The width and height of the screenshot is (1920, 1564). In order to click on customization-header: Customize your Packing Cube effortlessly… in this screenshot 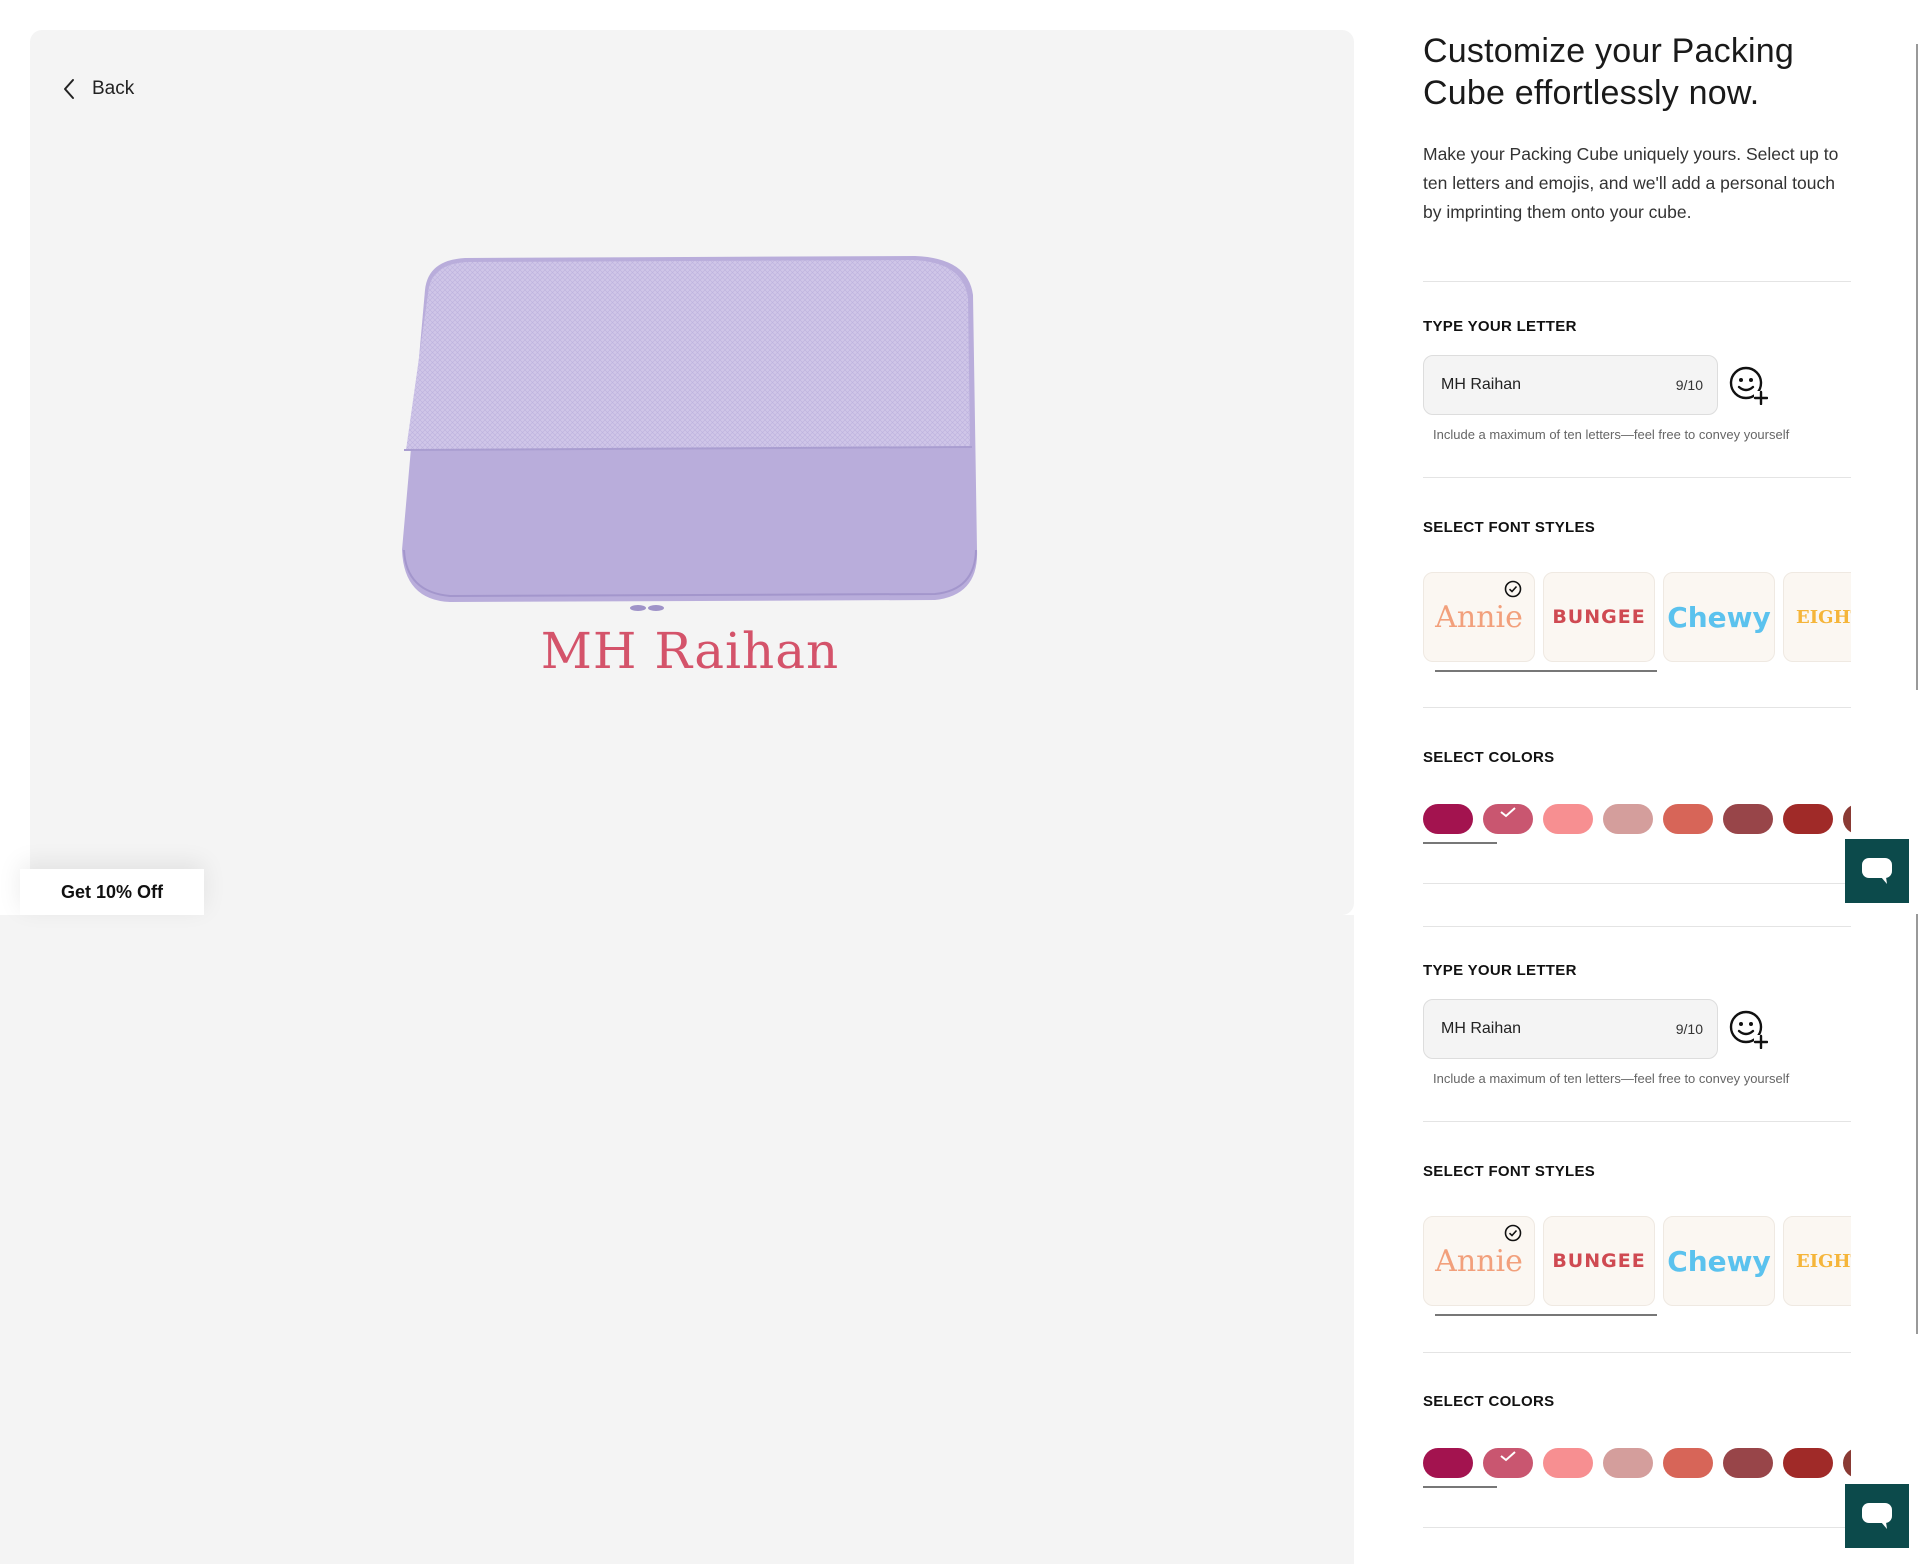, I will do `click(1637, 128)`.